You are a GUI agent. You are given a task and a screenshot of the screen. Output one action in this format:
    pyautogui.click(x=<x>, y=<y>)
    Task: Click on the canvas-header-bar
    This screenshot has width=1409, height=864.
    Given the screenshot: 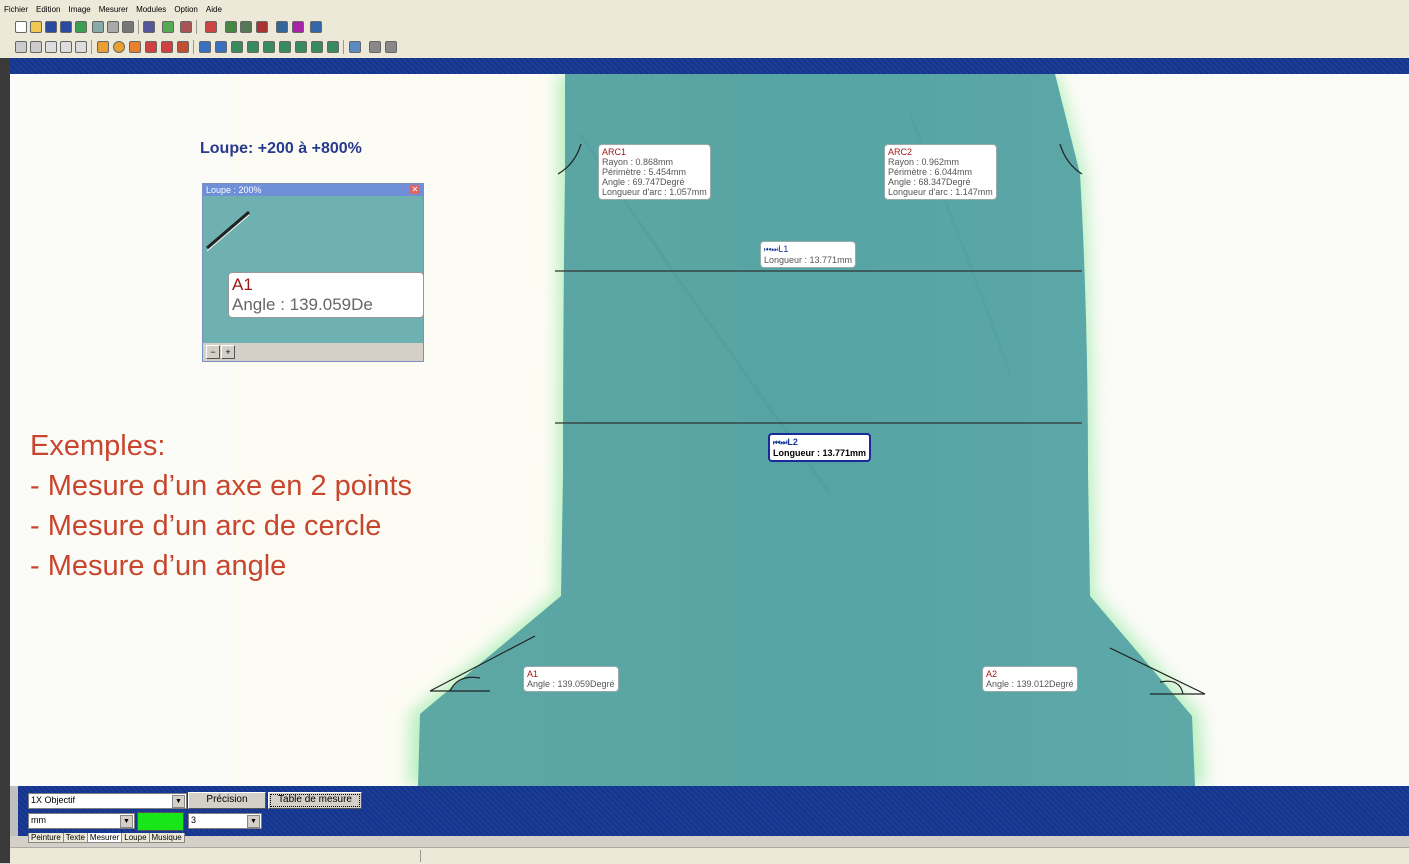 What is the action you would take?
    pyautogui.click(x=709, y=66)
    